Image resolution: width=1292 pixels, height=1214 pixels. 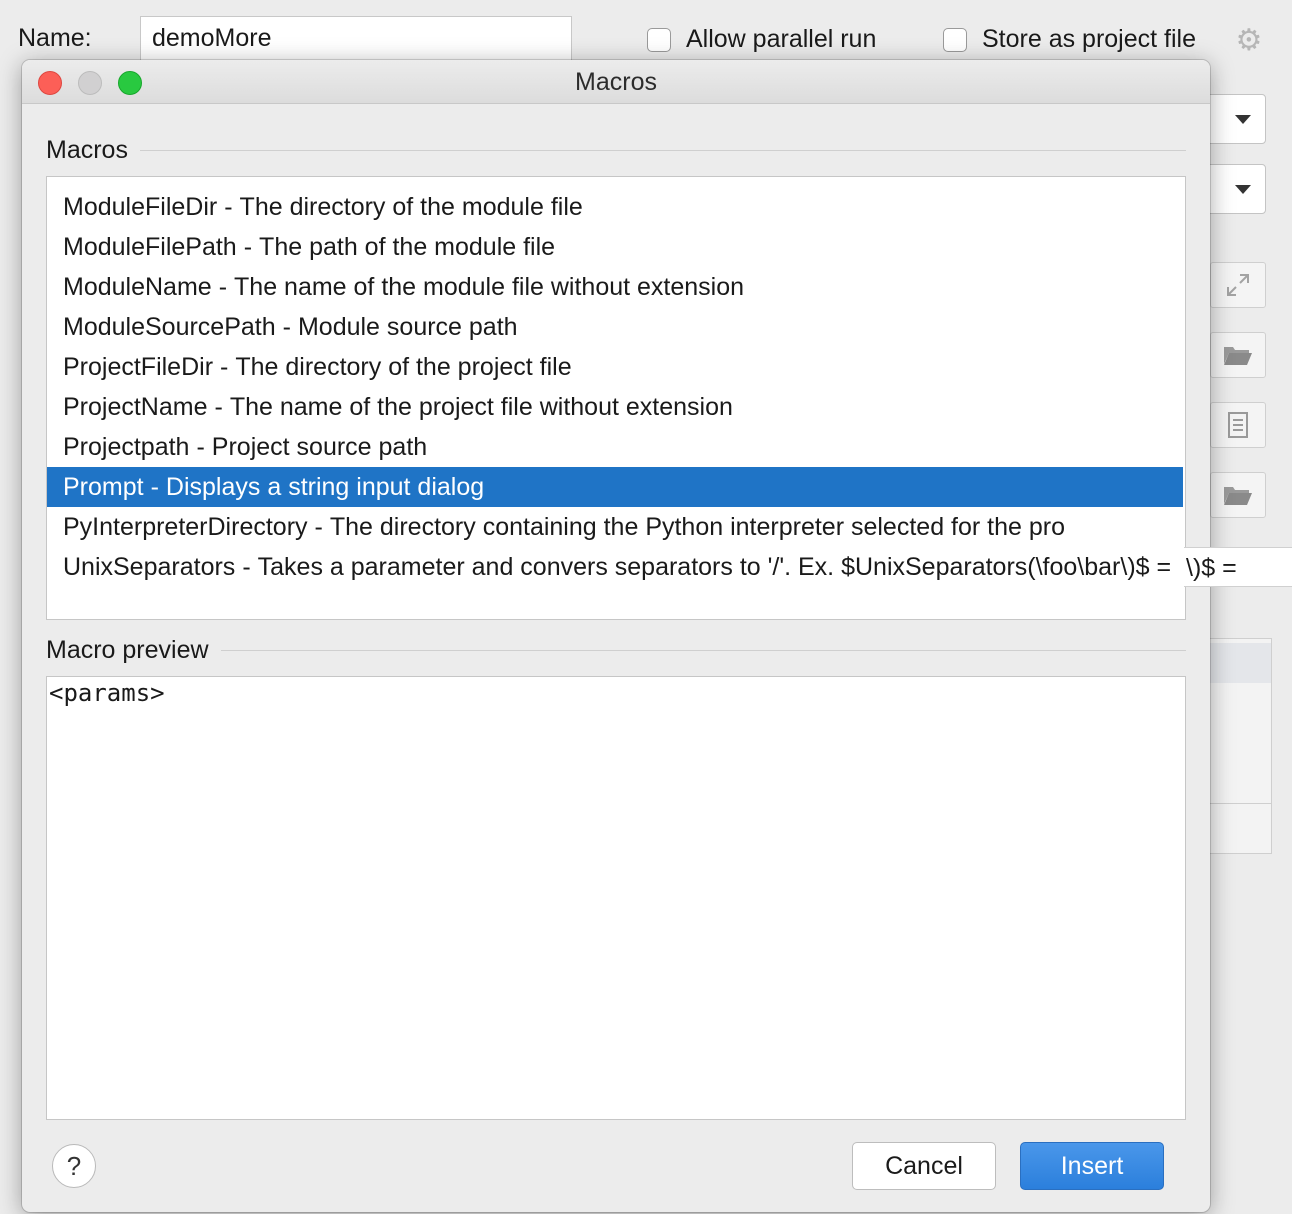 I want to click on allow-parallel-checkbox, so click(x=659, y=40).